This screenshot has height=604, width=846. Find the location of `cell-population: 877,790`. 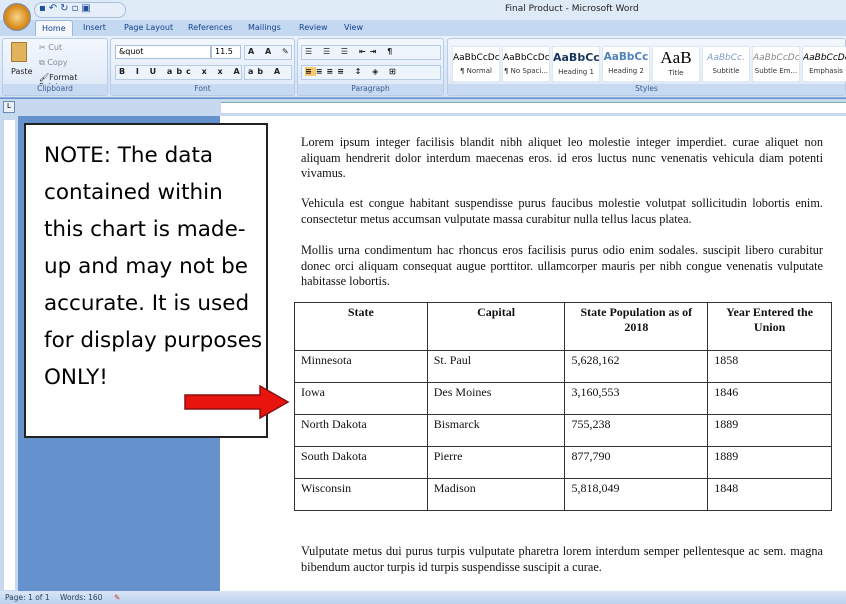

cell-population: 877,790 is located at coordinates (636, 462).